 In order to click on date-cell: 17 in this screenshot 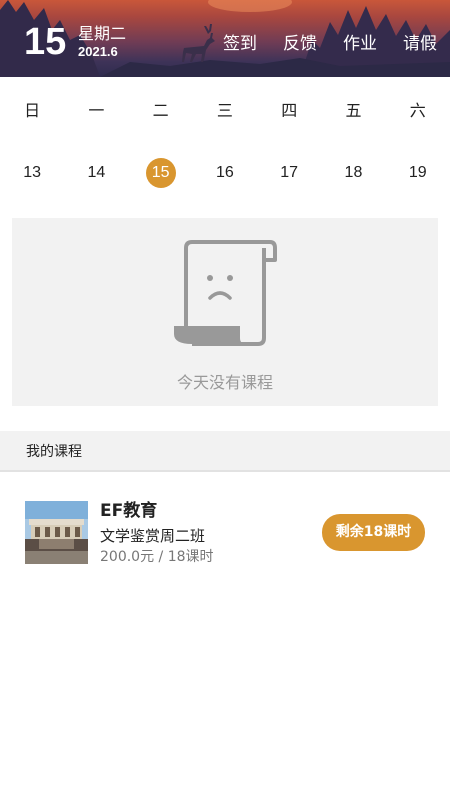, I will do `click(289, 173)`.